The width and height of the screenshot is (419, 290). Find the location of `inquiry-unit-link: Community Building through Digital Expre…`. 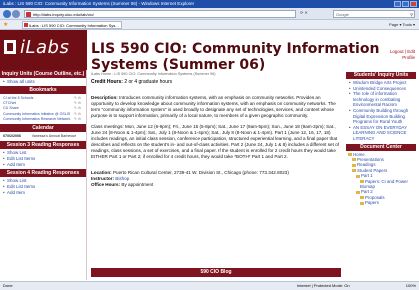

inquiry-unit-link: Community Building through Digital Expre… is located at coordinates (382, 116).